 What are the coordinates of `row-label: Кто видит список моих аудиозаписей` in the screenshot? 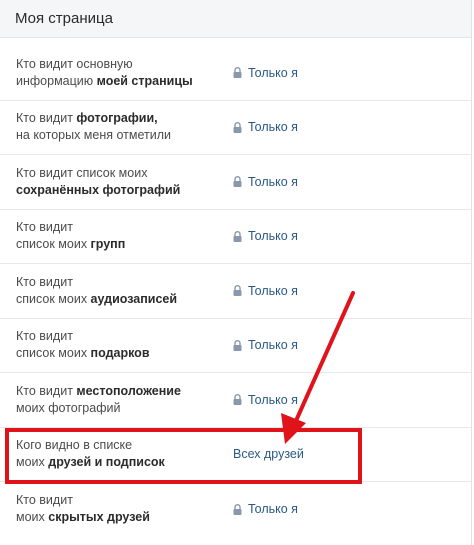 It's located at (97, 290).